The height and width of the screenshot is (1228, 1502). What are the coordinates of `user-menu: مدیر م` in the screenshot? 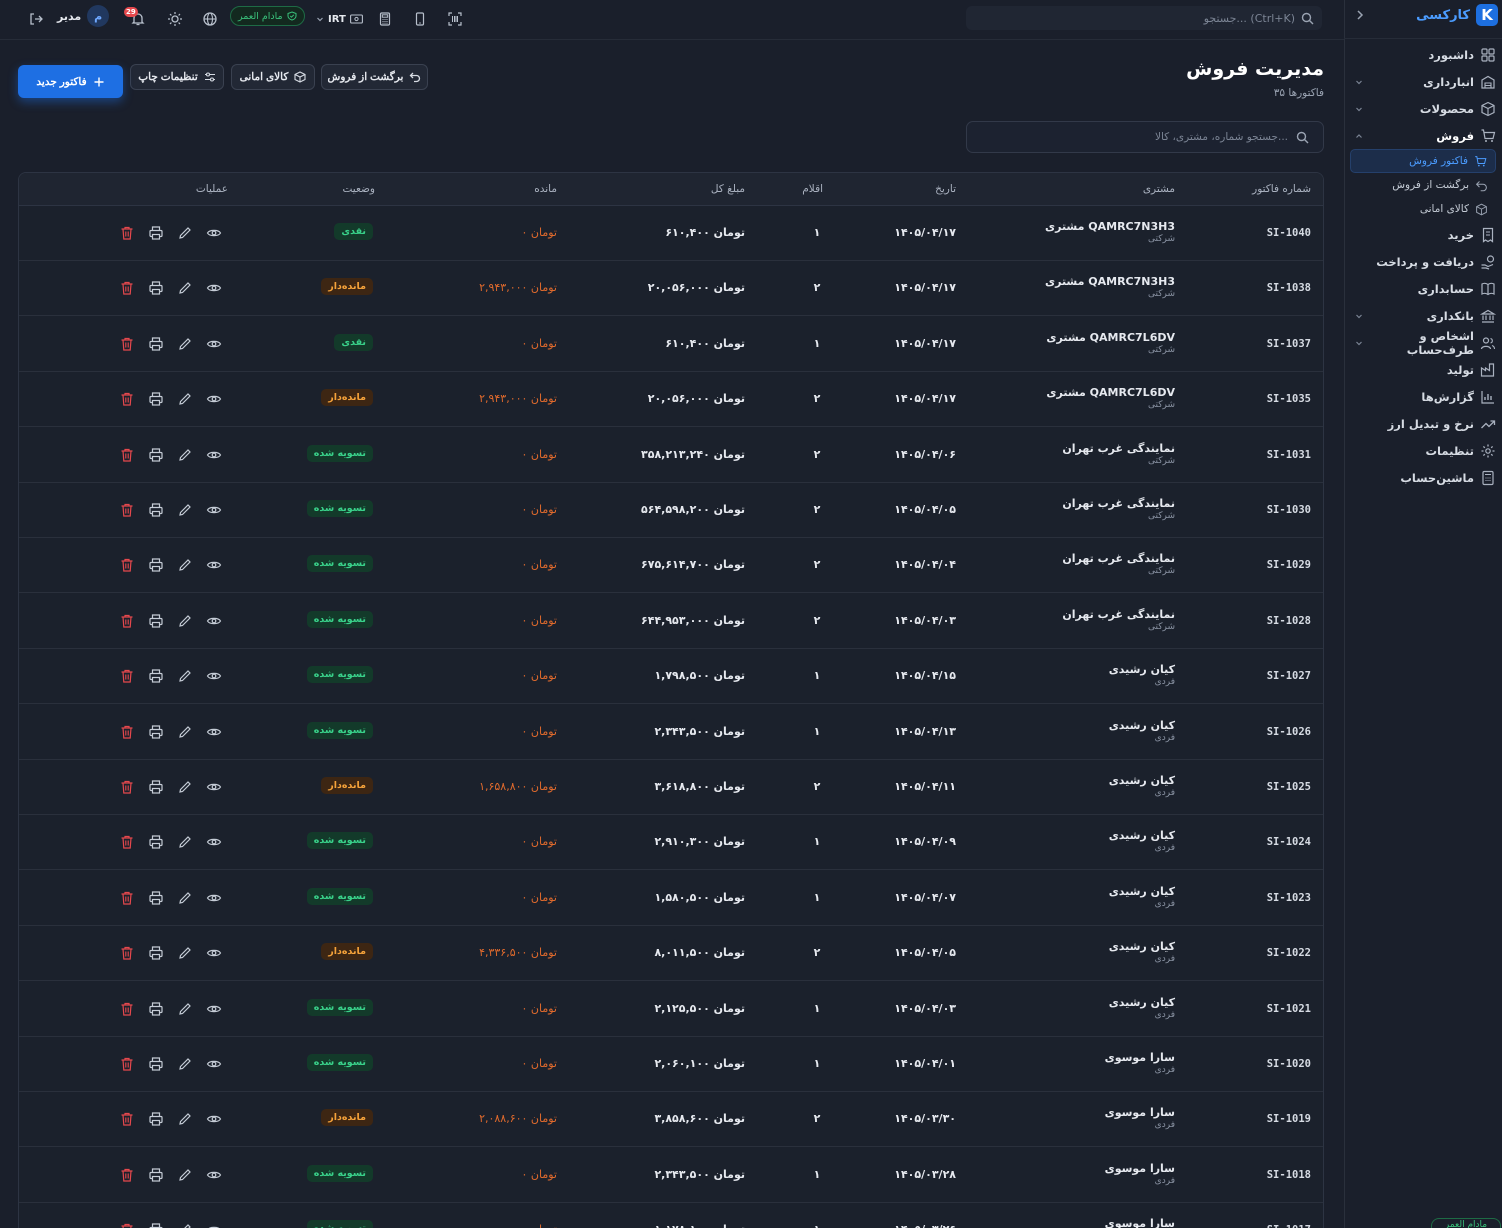 It's located at (83, 16).